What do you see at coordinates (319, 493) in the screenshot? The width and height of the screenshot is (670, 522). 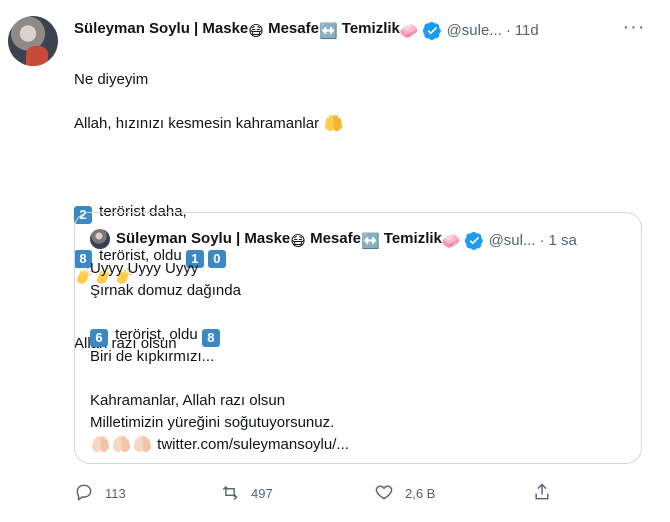 I see `tweet-actions: 113 497 2,6 B` at bounding box center [319, 493].